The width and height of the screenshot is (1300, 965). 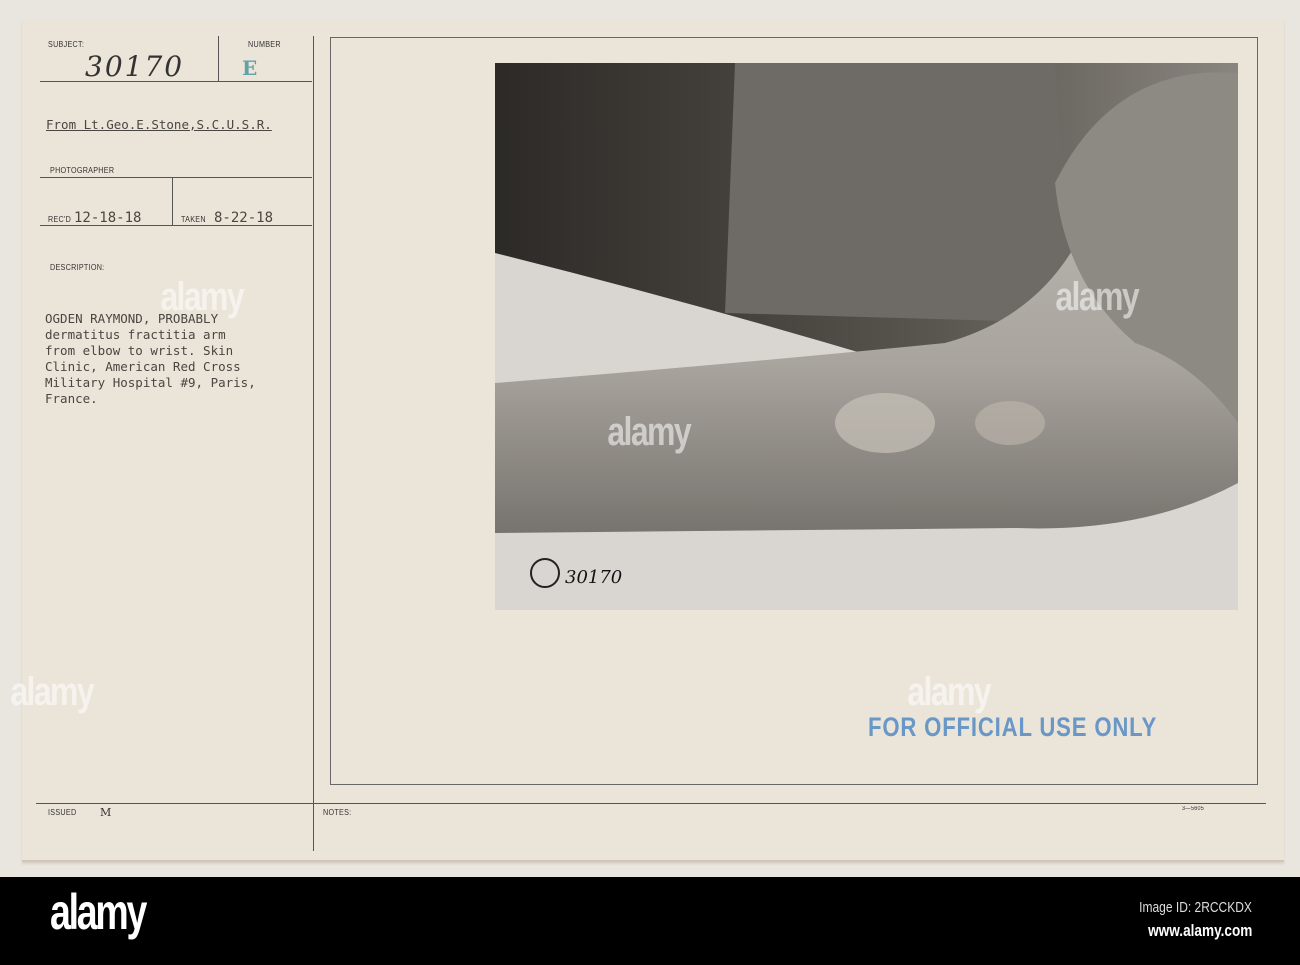 What do you see at coordinates (159, 124) in the screenshot?
I see `from-line: From Lt.Geo.E.Stone,S.C.U.S.R.` at bounding box center [159, 124].